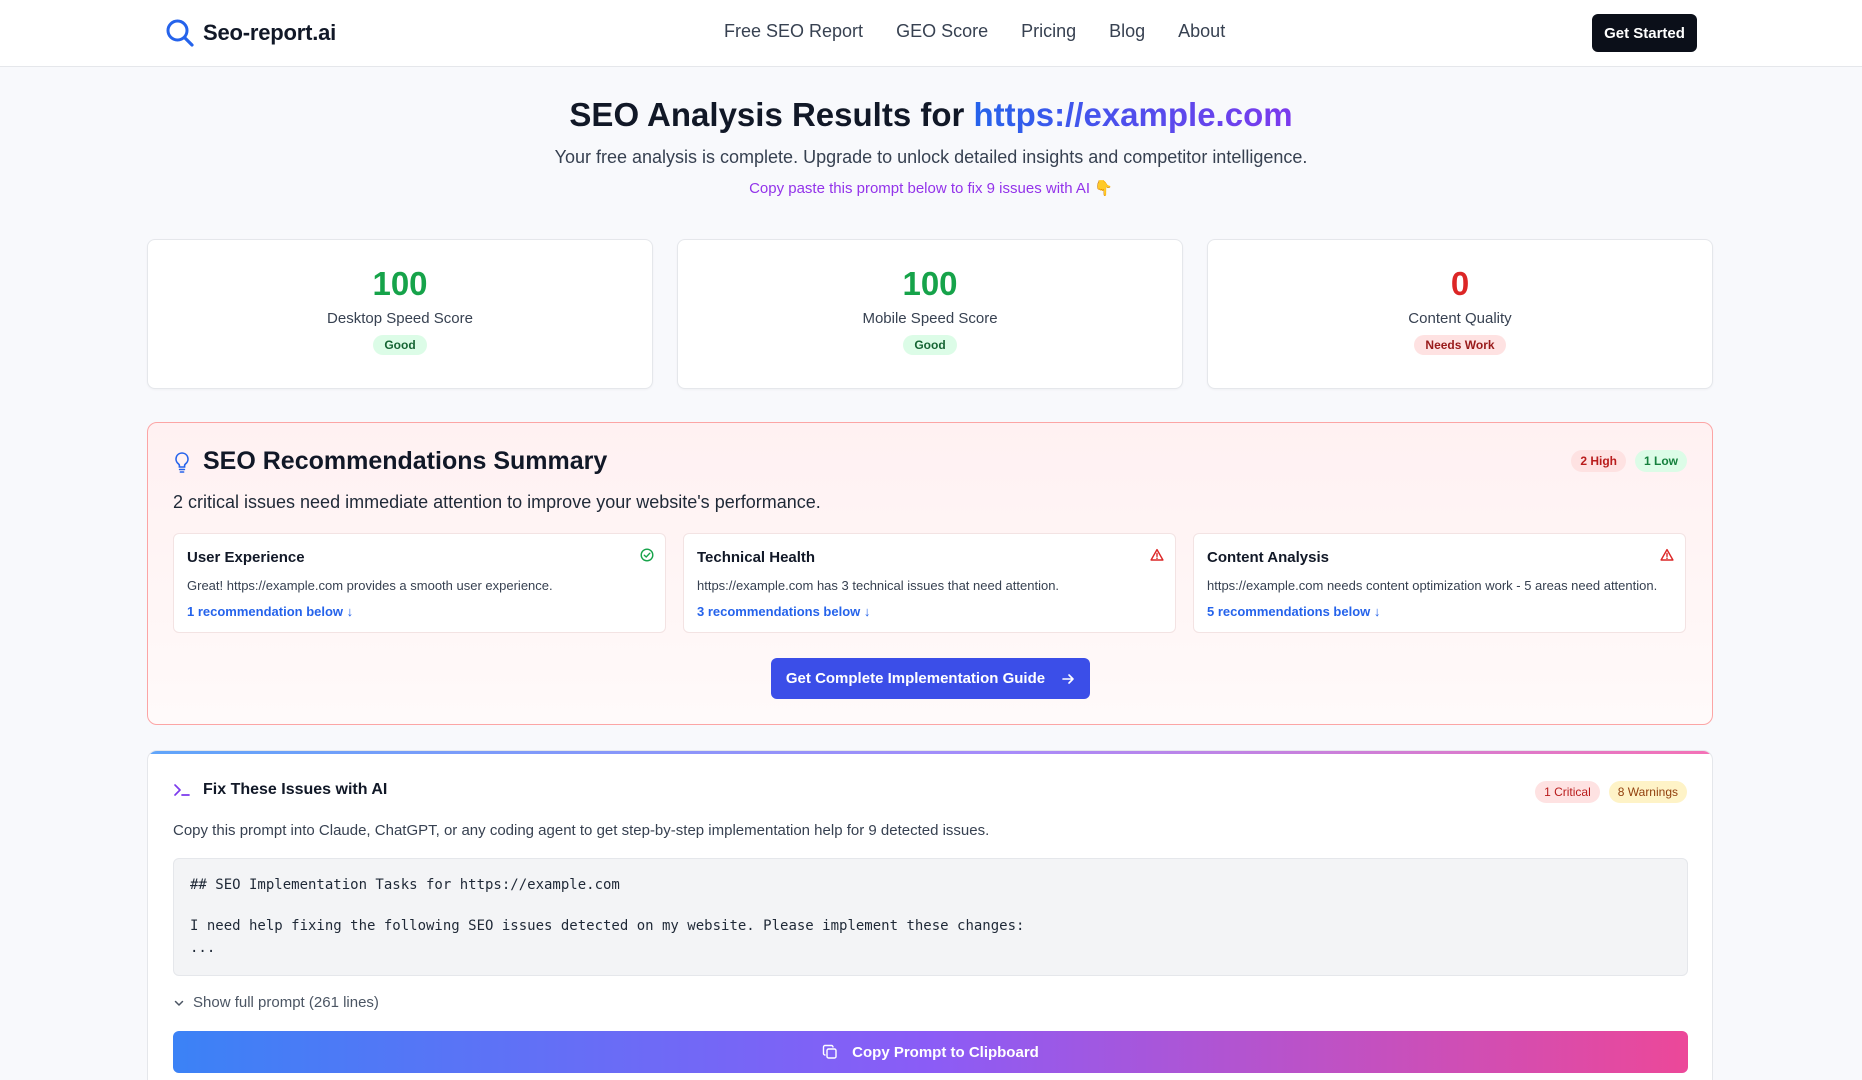 Image resolution: width=1862 pixels, height=1080 pixels. I want to click on nav-link-geo-score: GEO Score, so click(942, 31).